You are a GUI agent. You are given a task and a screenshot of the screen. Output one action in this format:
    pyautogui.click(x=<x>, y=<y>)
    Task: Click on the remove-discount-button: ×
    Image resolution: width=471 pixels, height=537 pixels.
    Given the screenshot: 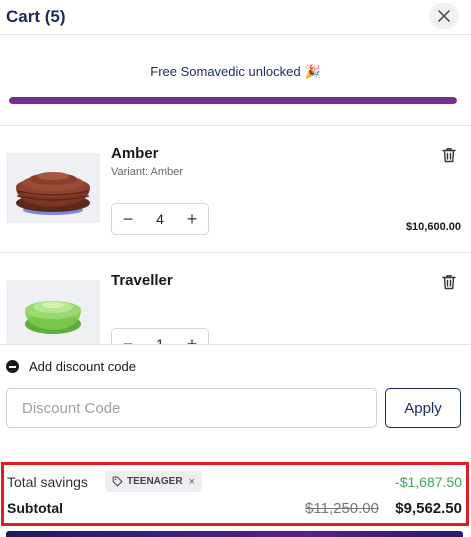 What is the action you would take?
    pyautogui.click(x=192, y=482)
    